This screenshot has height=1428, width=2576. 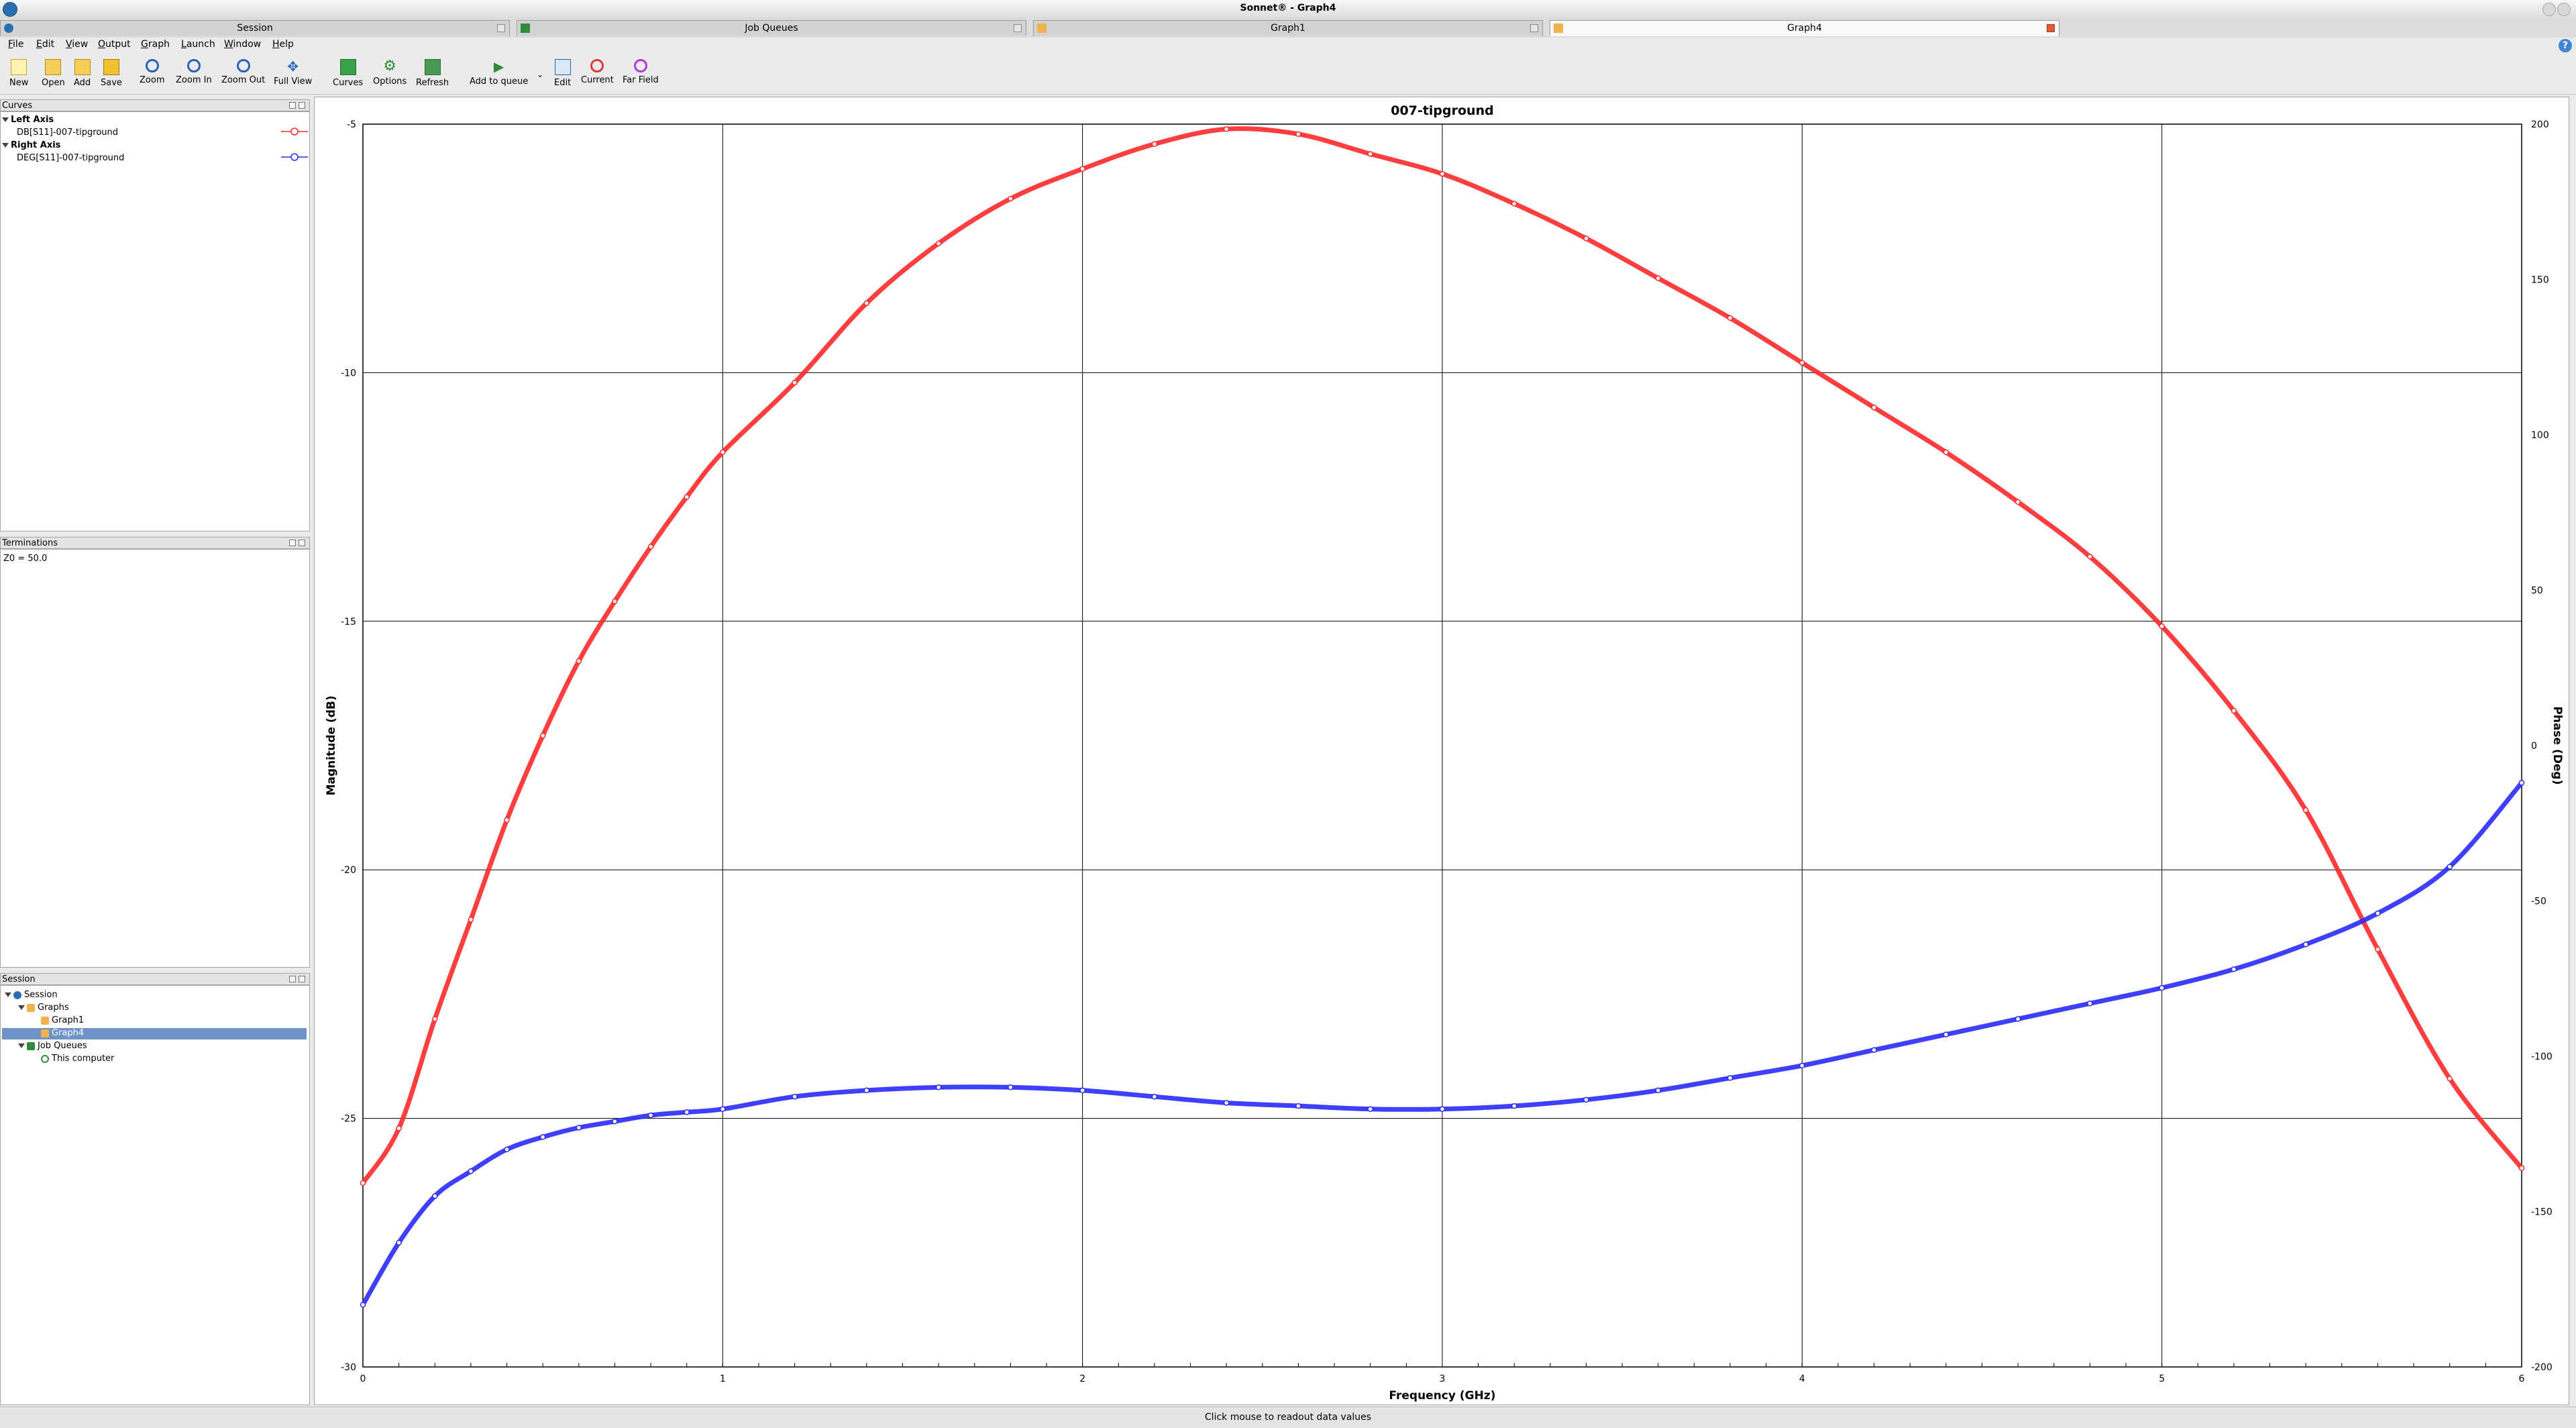 I want to click on y-tick-label: -10, so click(x=348, y=373).